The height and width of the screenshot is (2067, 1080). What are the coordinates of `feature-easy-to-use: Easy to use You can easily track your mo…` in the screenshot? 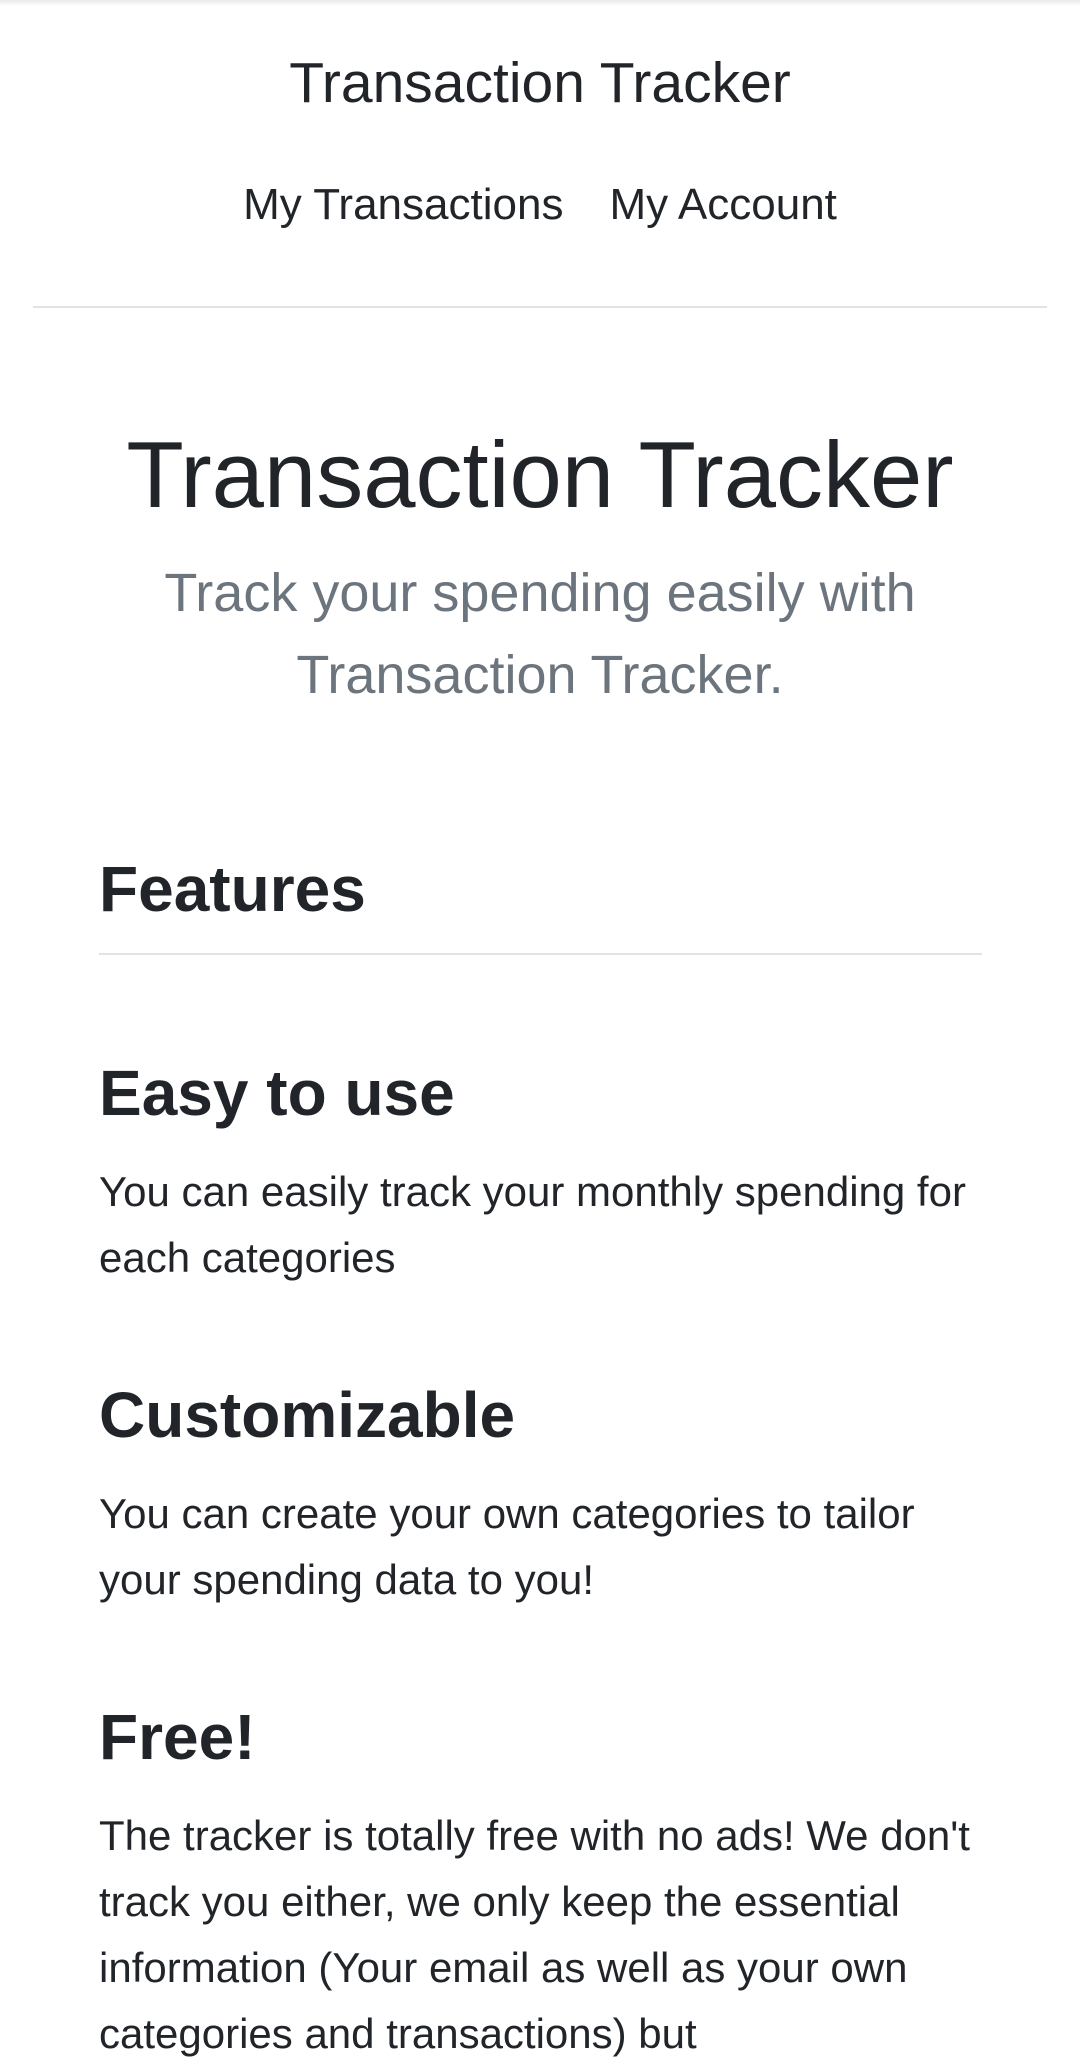 It's located at (540, 1170).